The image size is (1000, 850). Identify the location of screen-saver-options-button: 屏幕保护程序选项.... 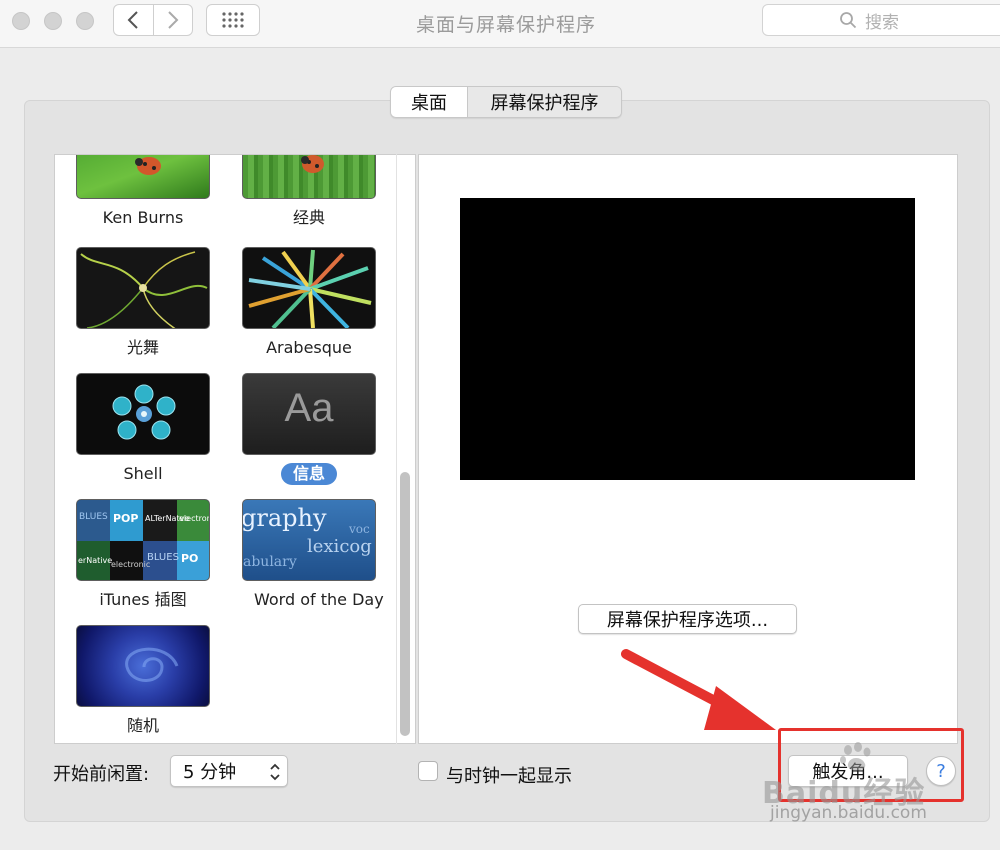
(687, 619).